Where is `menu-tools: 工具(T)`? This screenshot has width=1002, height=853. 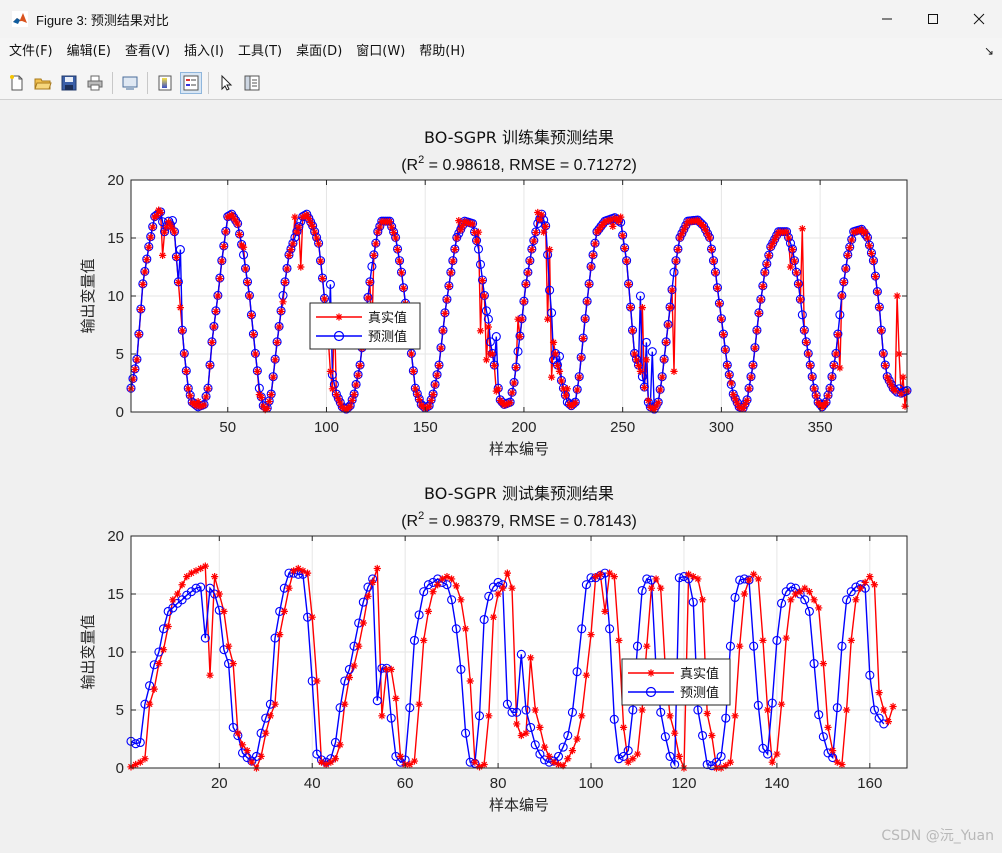 menu-tools: 工具(T) is located at coordinates (260, 52).